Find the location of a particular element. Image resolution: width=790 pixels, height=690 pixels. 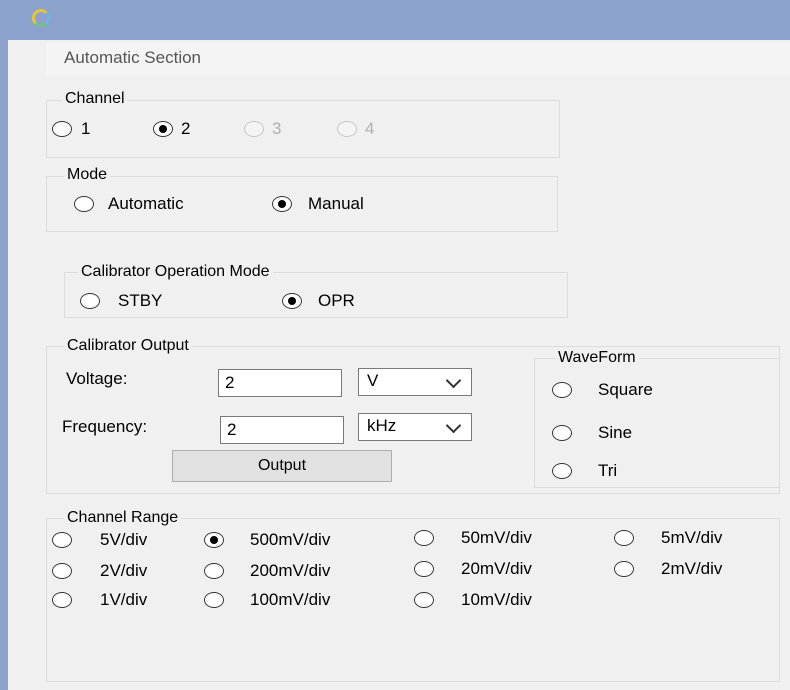

range-50mv-label: 50mV/div is located at coordinates (496, 537).